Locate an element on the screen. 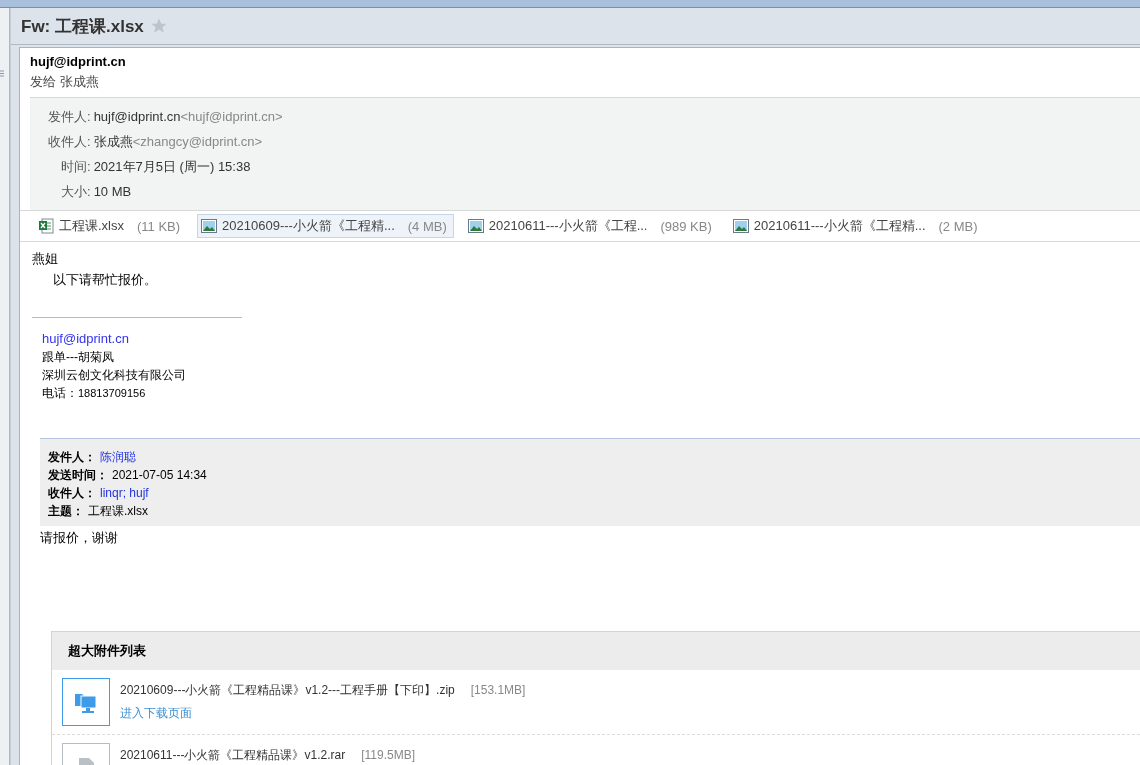 Image resolution: width=1140 pixels, height=765 pixels. file-size: [119.5MB] is located at coordinates (388, 755).